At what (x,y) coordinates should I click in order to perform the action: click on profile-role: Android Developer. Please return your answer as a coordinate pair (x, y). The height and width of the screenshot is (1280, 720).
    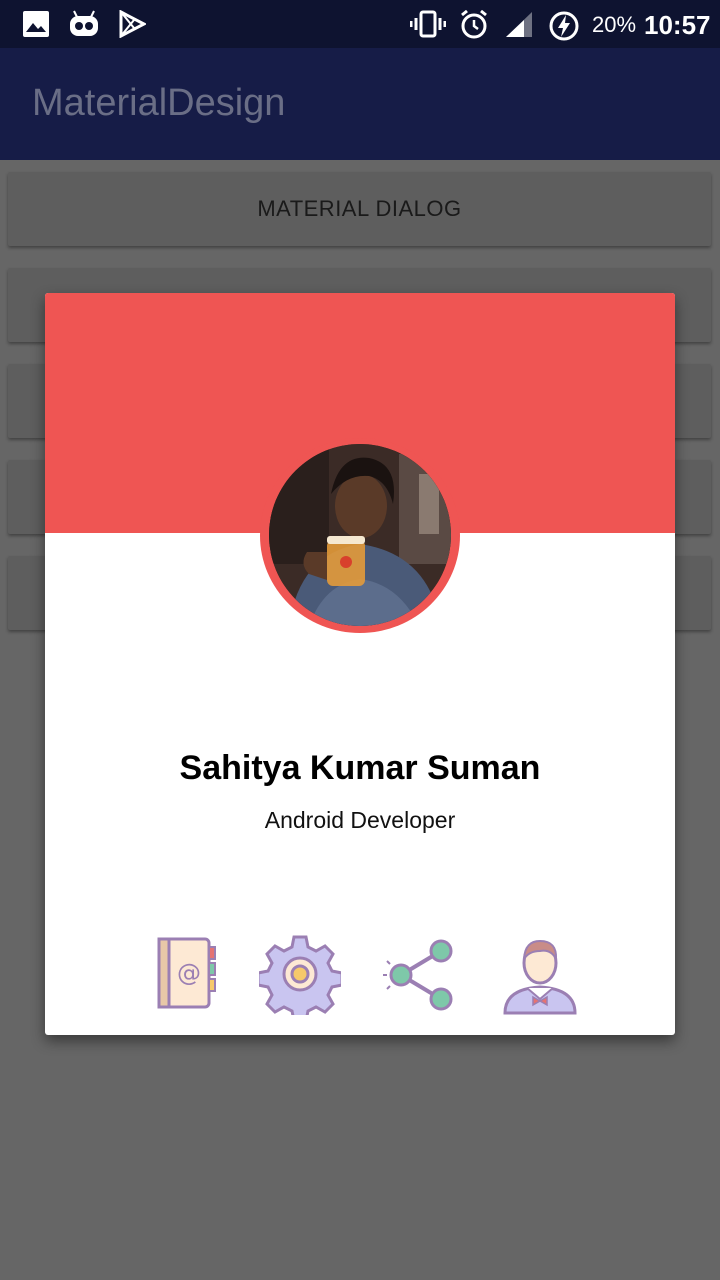
    Looking at the image, I should click on (360, 820).